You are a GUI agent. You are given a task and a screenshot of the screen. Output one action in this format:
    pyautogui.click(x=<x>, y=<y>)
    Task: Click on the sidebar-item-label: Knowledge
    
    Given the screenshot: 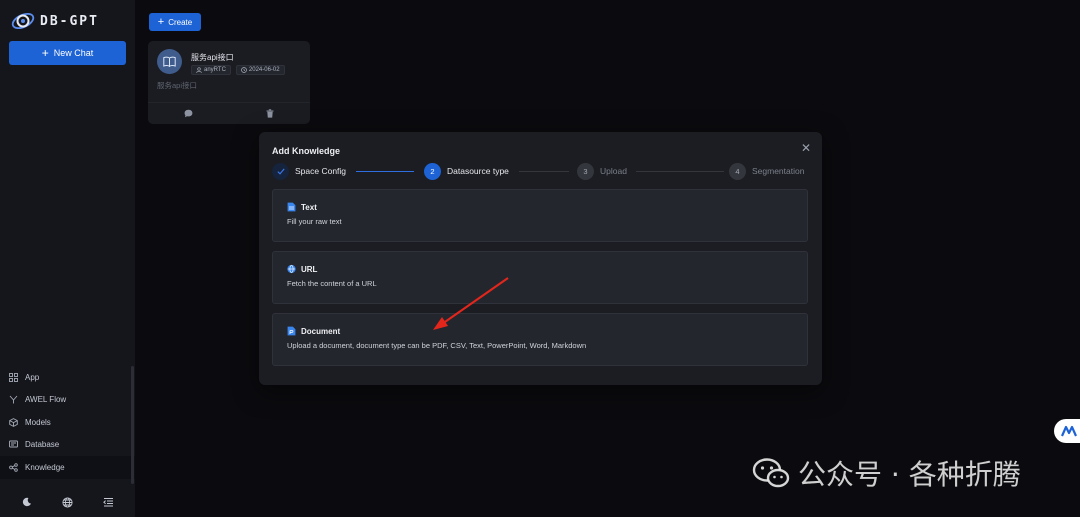 What is the action you would take?
    pyautogui.click(x=45, y=467)
    